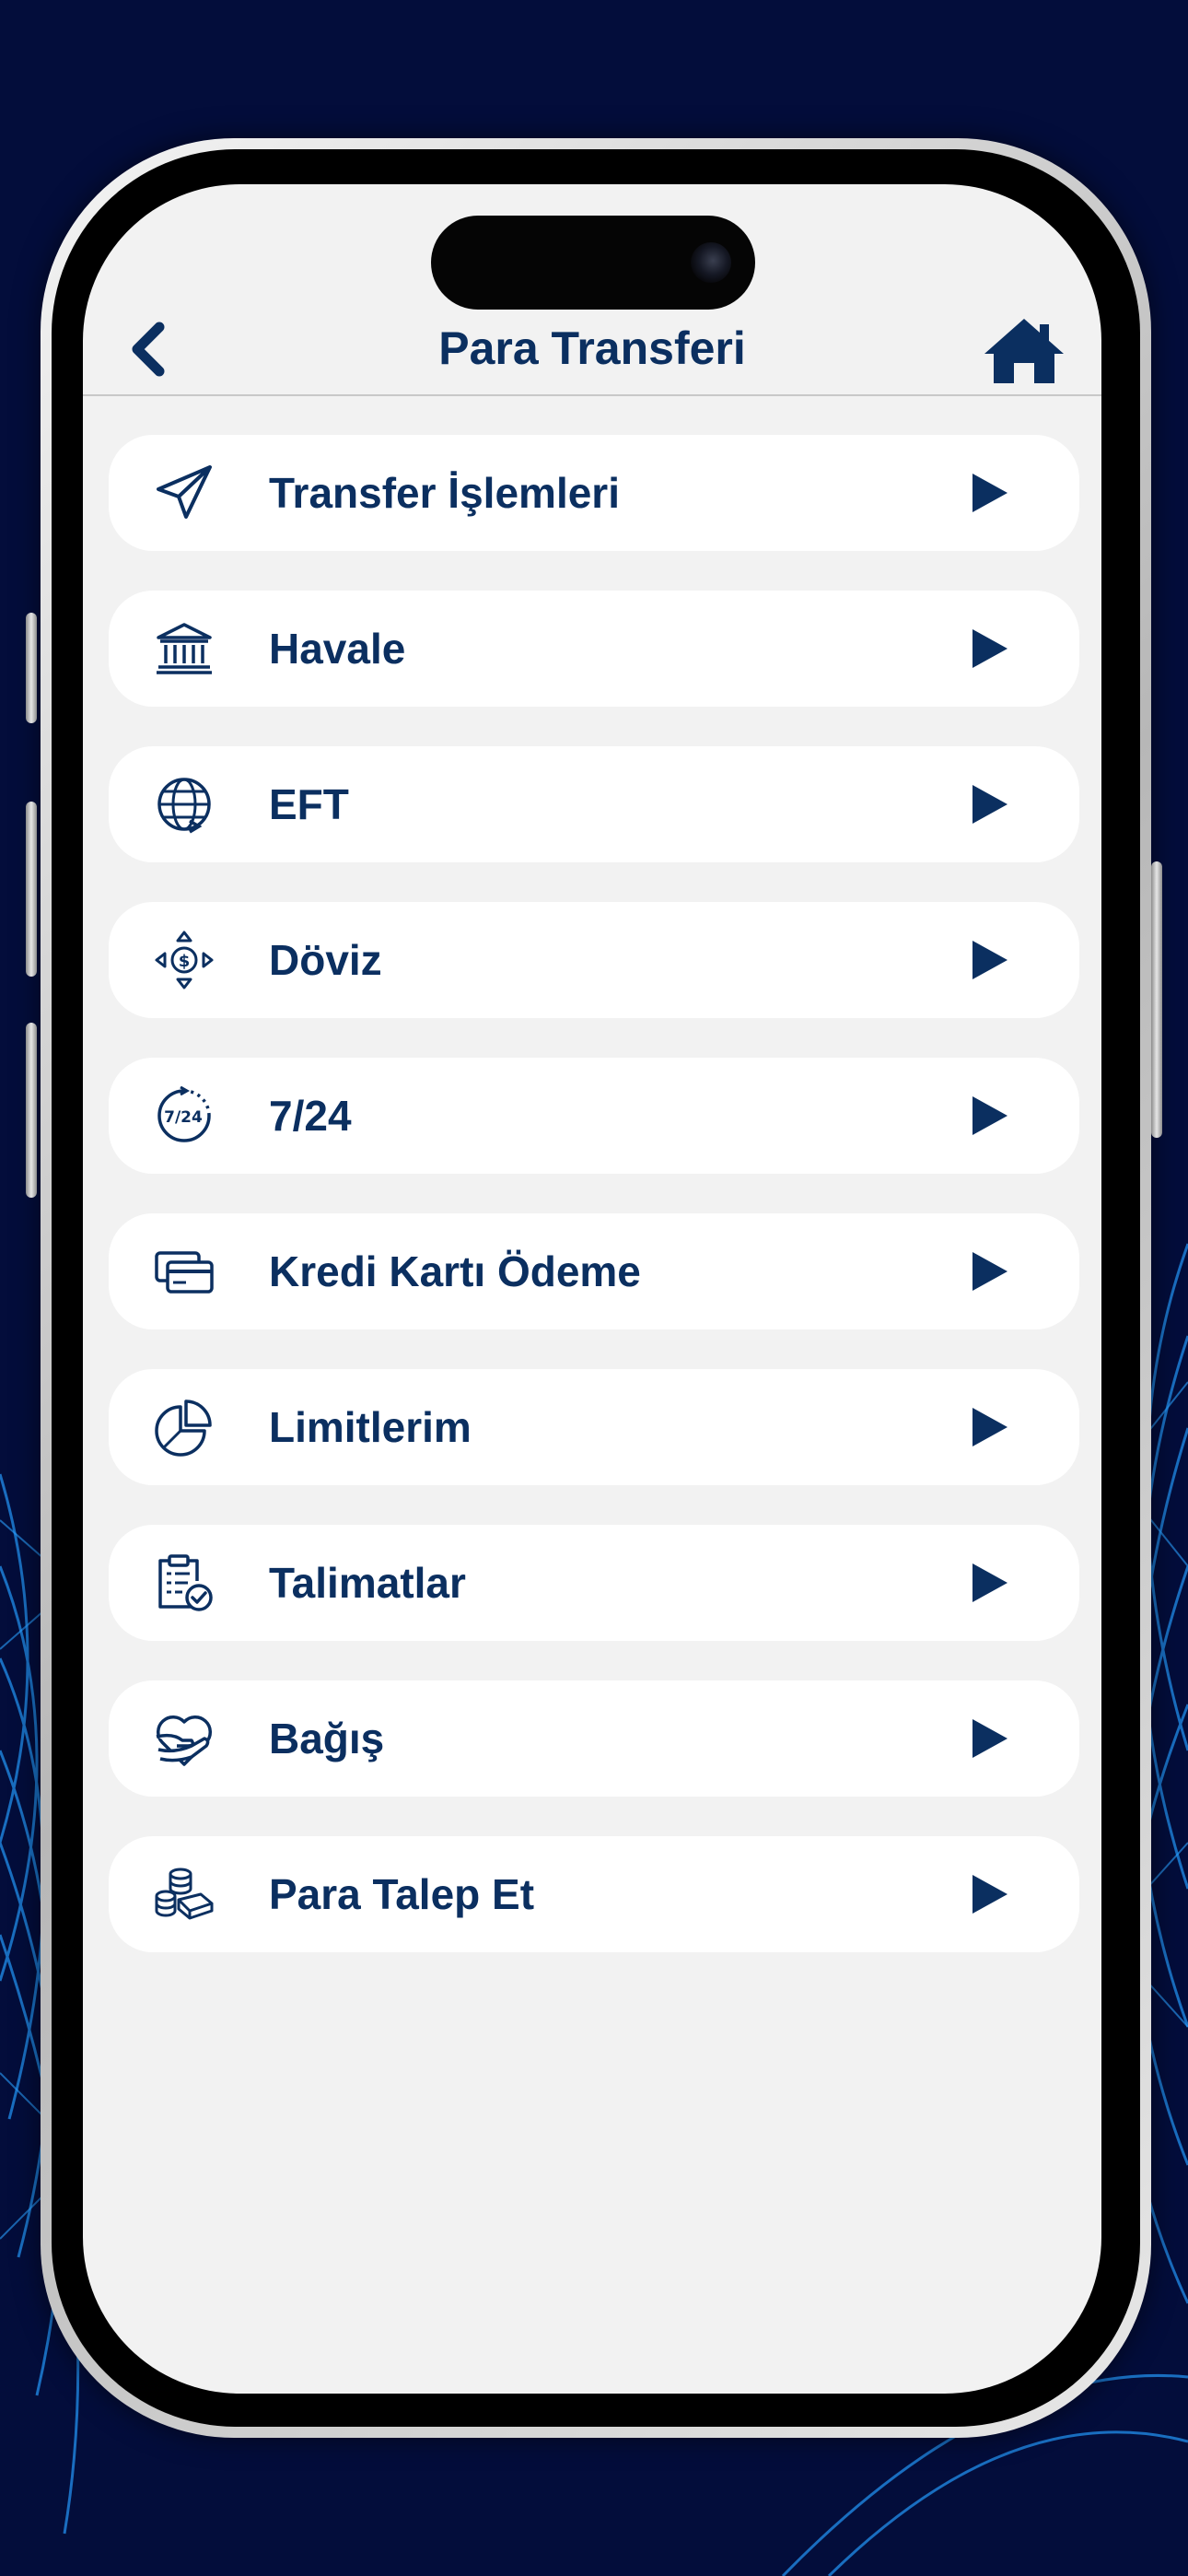 This screenshot has height=2576, width=1188. Describe the element at coordinates (594, 649) in the screenshot. I see `menu-item-havale: Havale` at that location.